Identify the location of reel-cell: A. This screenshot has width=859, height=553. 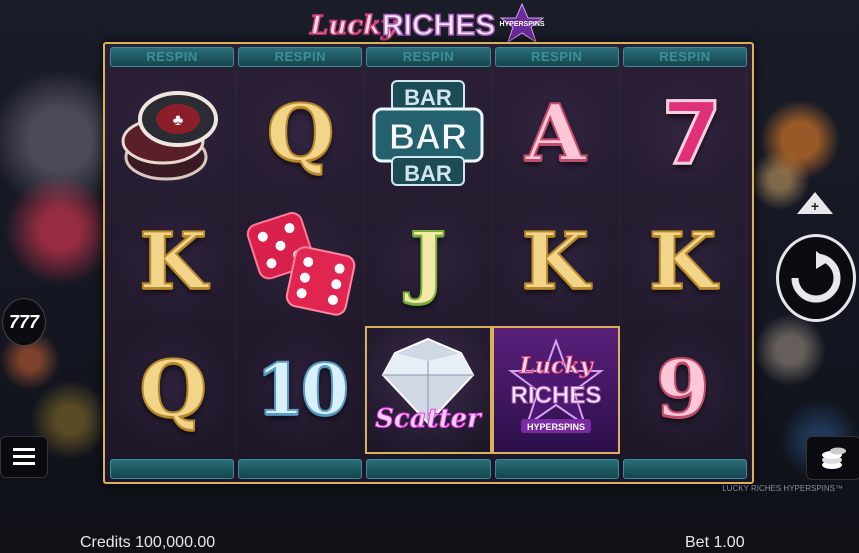
(556, 134).